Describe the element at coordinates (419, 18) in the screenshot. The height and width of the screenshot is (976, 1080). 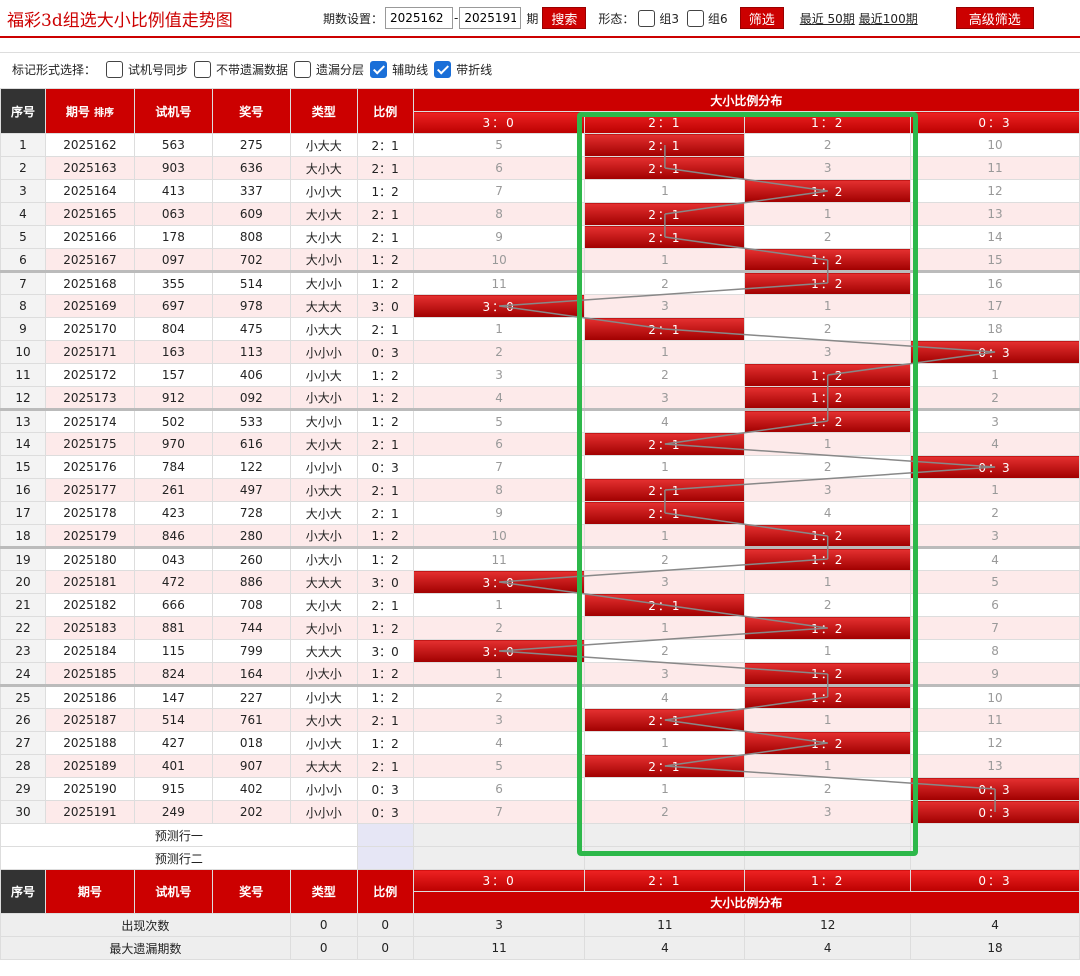
I see `period-from-input` at that location.